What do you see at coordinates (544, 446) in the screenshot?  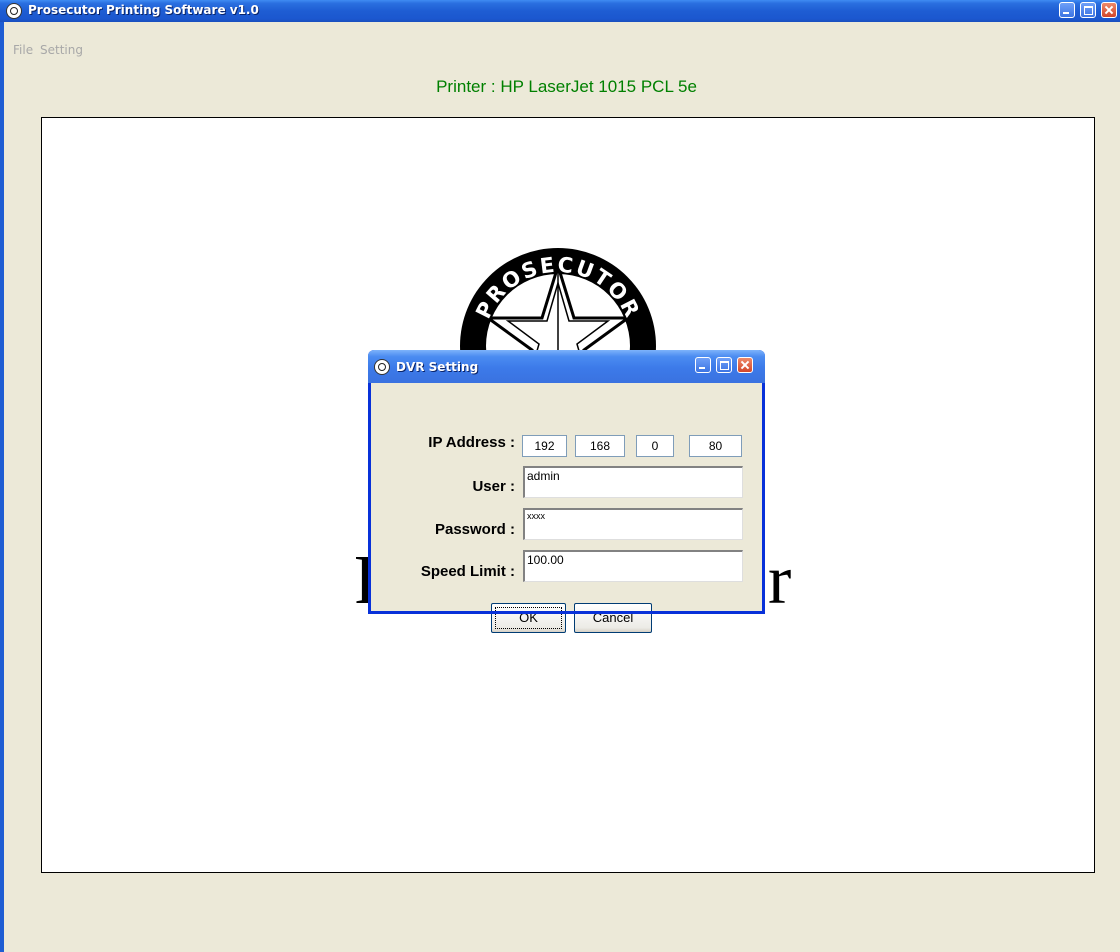 I see `ip-octet-1: 192` at bounding box center [544, 446].